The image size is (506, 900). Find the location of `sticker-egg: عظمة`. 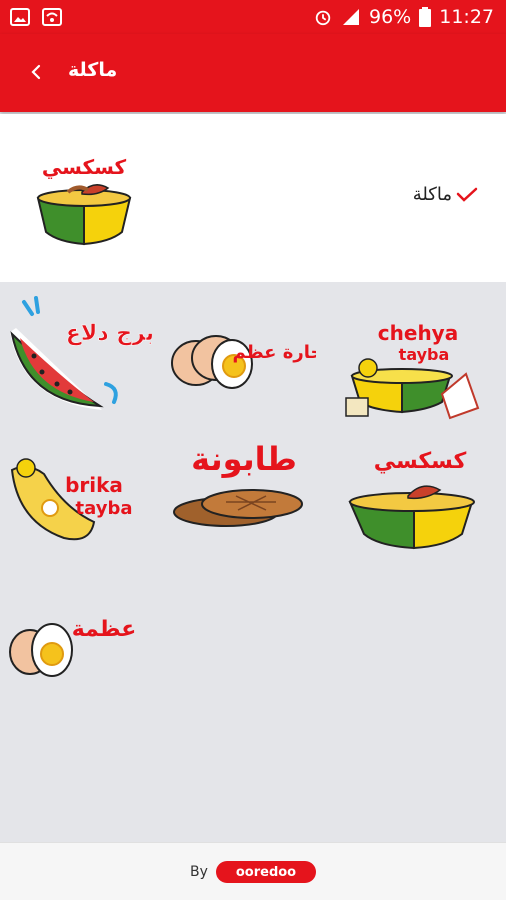

sticker-egg: عظمة is located at coordinates (81, 657).